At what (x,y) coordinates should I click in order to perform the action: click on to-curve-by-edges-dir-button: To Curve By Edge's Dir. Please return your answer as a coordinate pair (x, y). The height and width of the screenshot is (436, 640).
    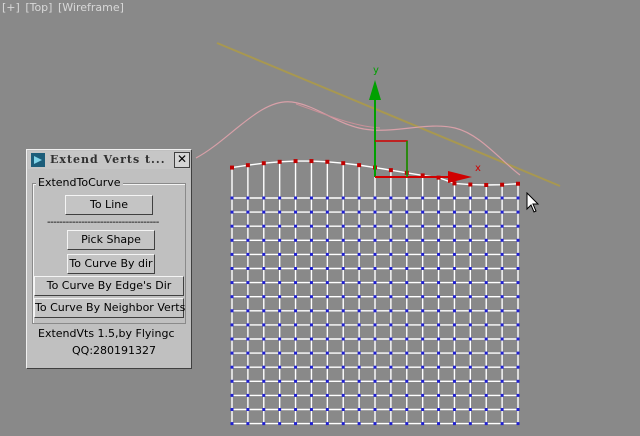
    Looking at the image, I should click on (109, 286).